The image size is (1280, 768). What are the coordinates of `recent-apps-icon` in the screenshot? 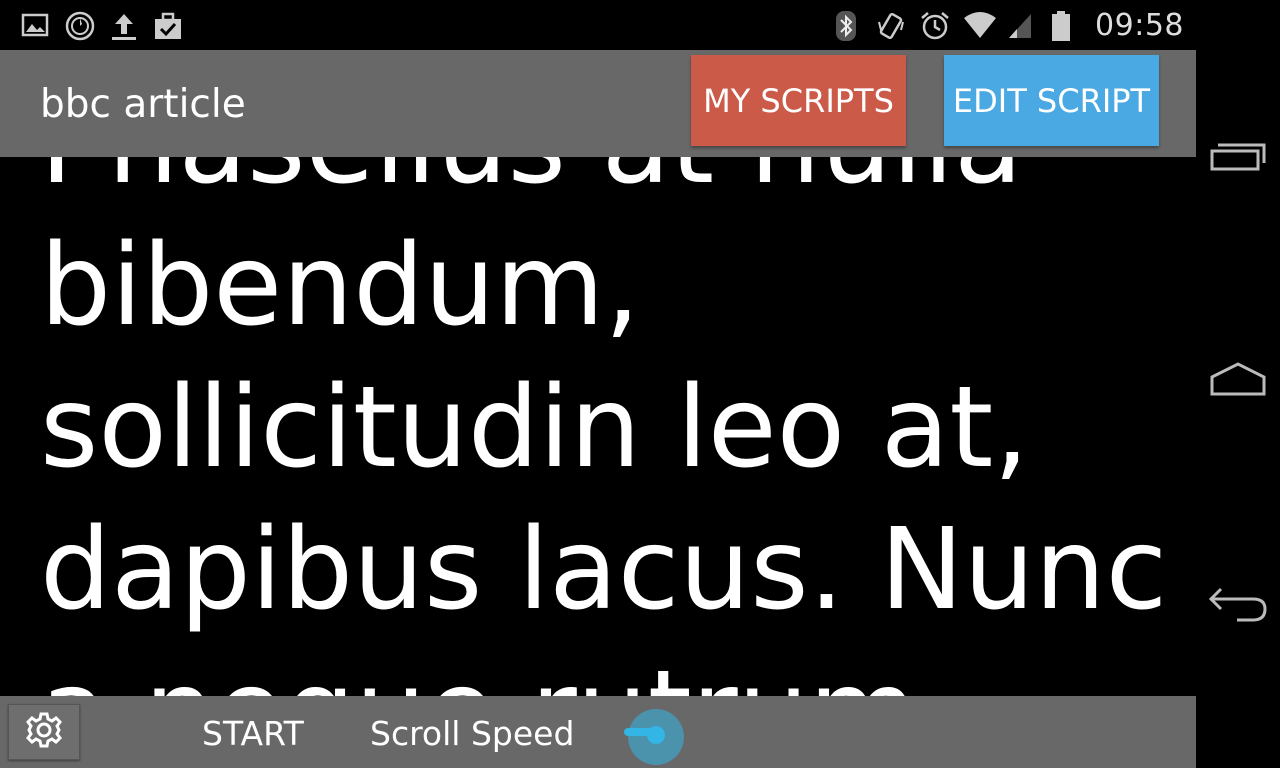 It's located at (1238, 159).